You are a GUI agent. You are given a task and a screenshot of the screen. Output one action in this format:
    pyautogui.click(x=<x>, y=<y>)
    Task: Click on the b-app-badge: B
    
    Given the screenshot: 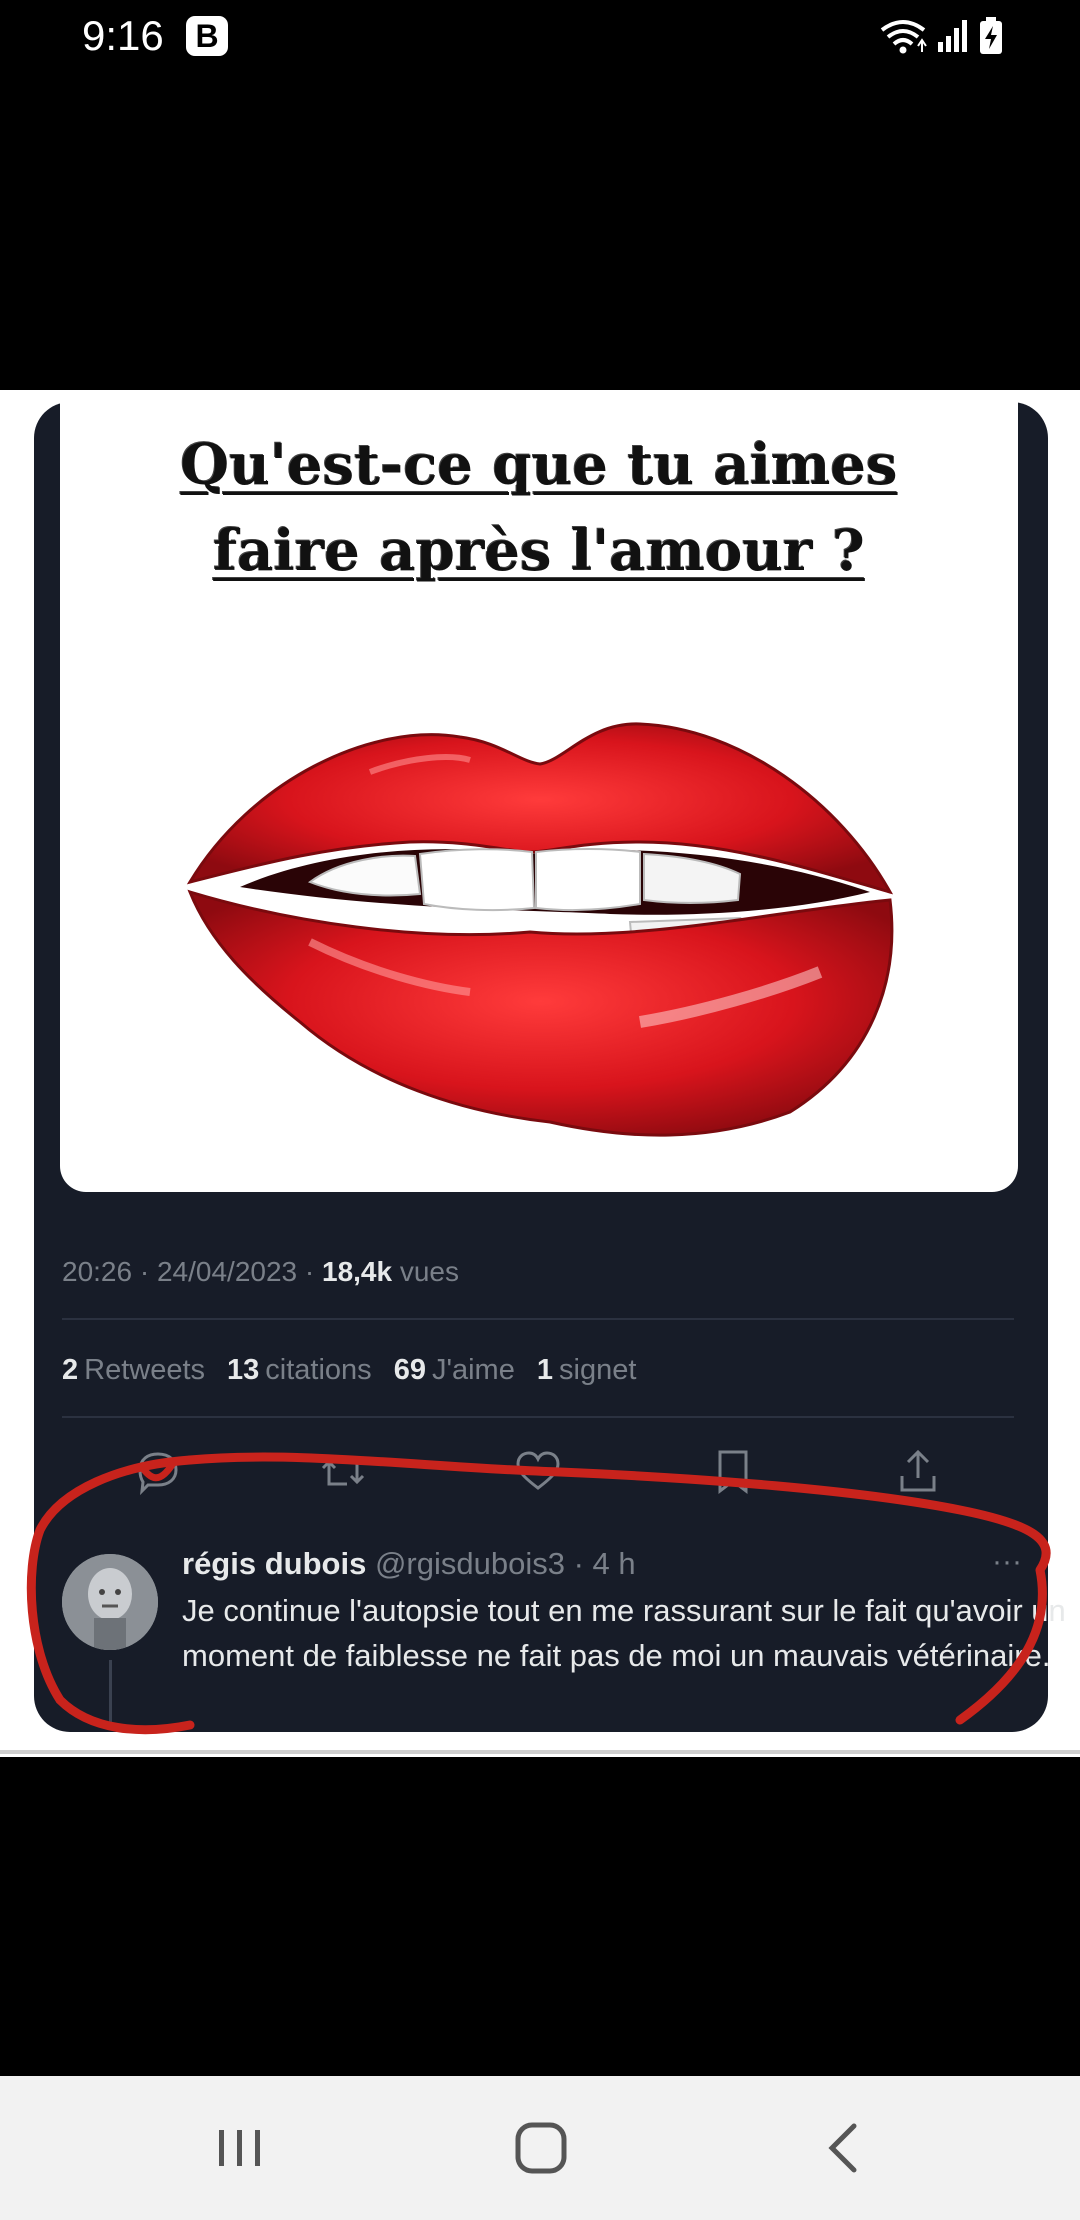 What is the action you would take?
    pyautogui.click(x=207, y=36)
    